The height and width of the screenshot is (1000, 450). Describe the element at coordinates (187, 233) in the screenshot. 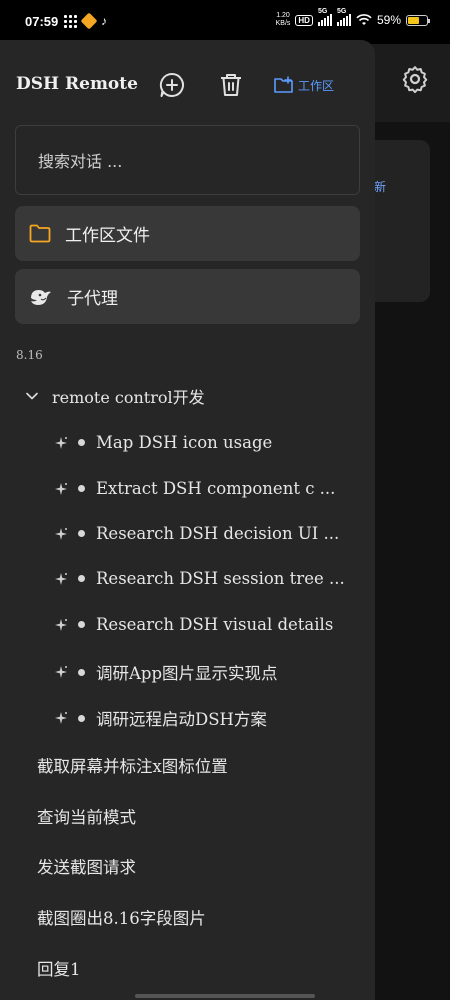

I see `nav-workspace-files: 工作区文件` at that location.